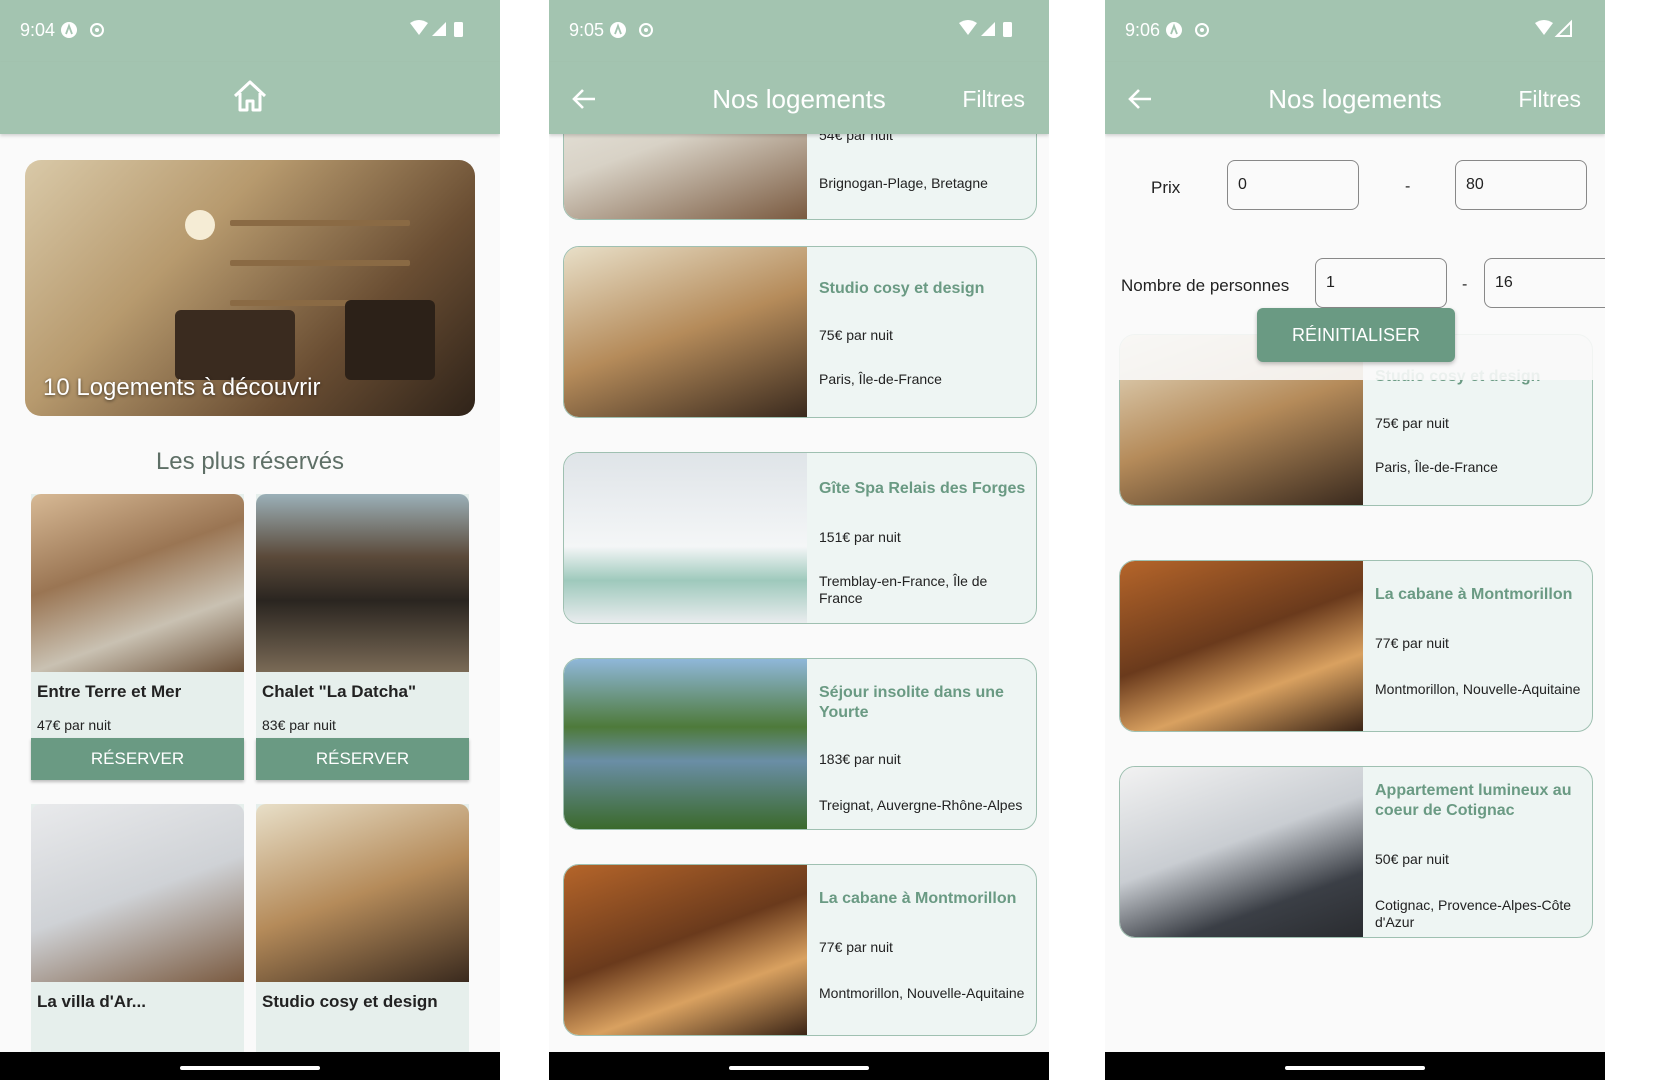 This screenshot has width=1655, height=1080. I want to click on property-name: Studio cosy et design, so click(350, 1001).